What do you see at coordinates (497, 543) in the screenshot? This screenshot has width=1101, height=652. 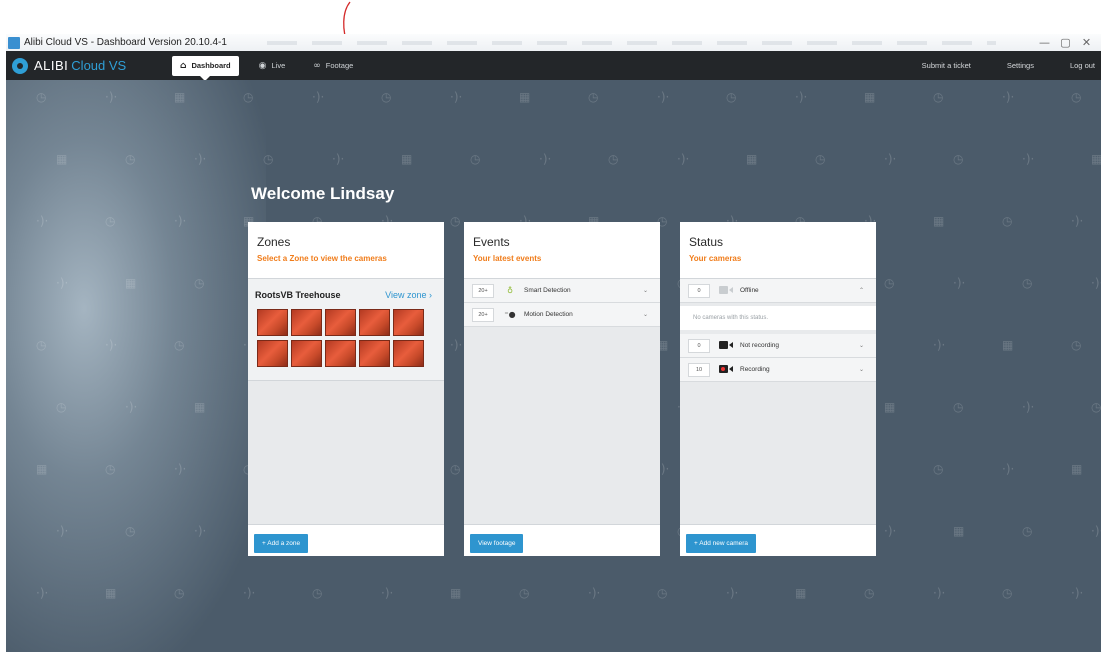 I see `view-footage-button: View footage` at bounding box center [497, 543].